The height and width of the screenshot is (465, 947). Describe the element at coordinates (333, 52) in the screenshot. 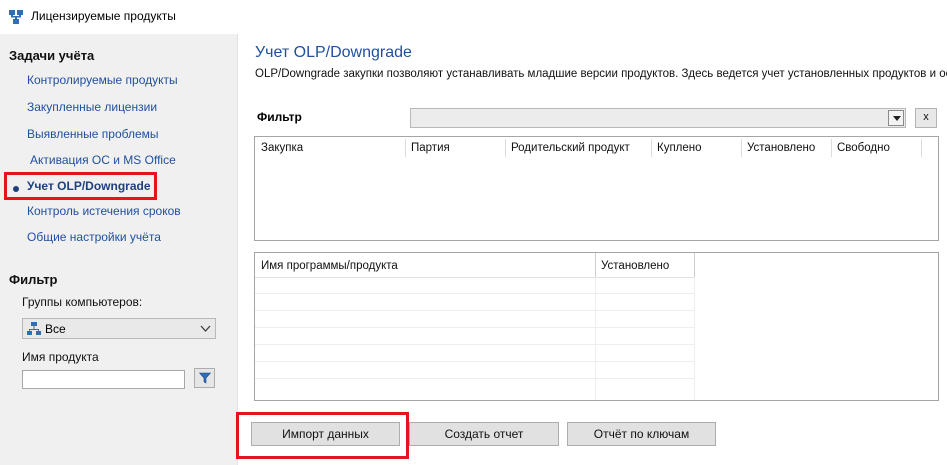

I see `page-title: Учет OLP/Downgrade` at that location.